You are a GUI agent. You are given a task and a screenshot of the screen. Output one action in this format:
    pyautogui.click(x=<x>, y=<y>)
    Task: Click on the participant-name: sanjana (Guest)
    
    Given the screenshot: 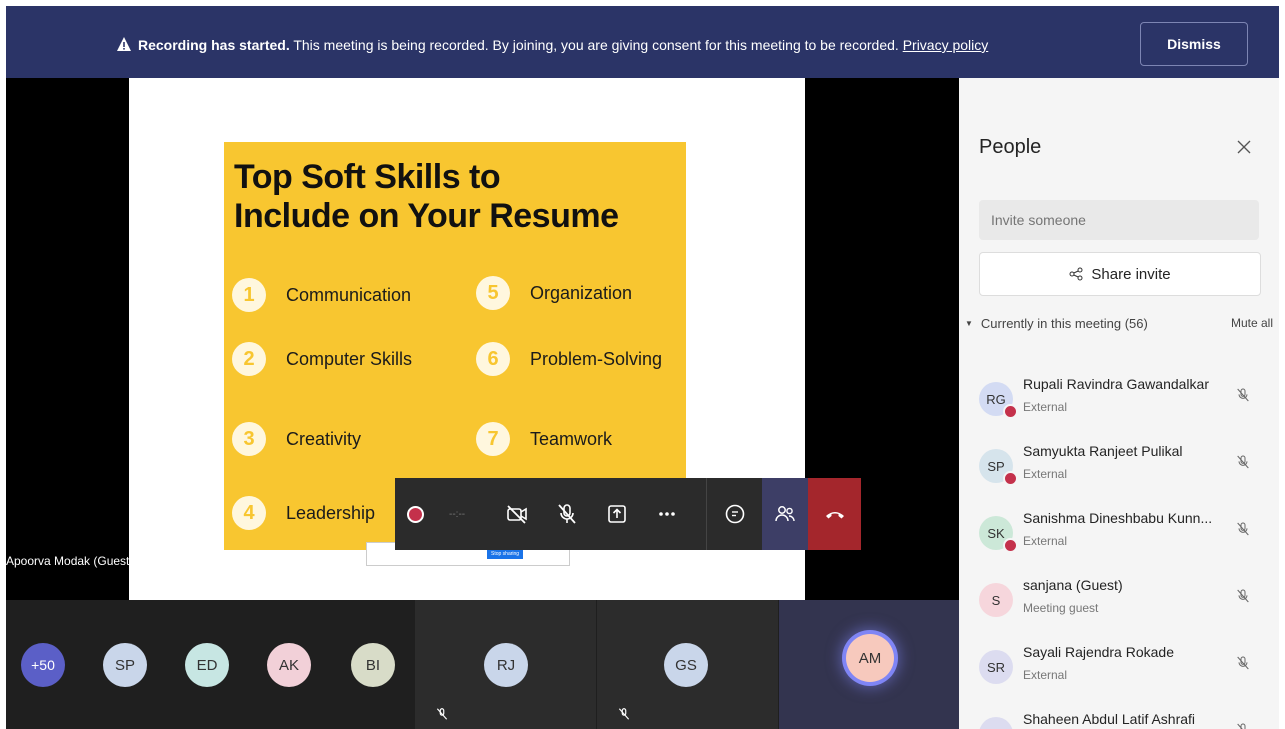 What is the action you would take?
    pyautogui.click(x=1073, y=585)
    